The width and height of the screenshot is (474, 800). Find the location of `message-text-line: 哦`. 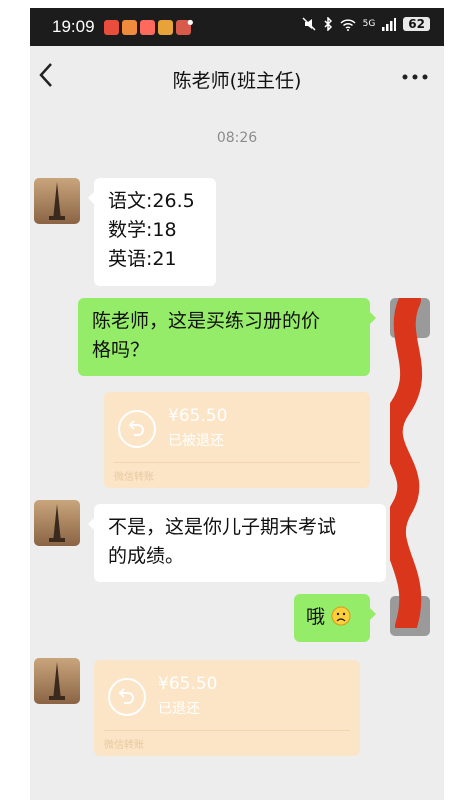

message-text-line: 哦 is located at coordinates (332, 617).